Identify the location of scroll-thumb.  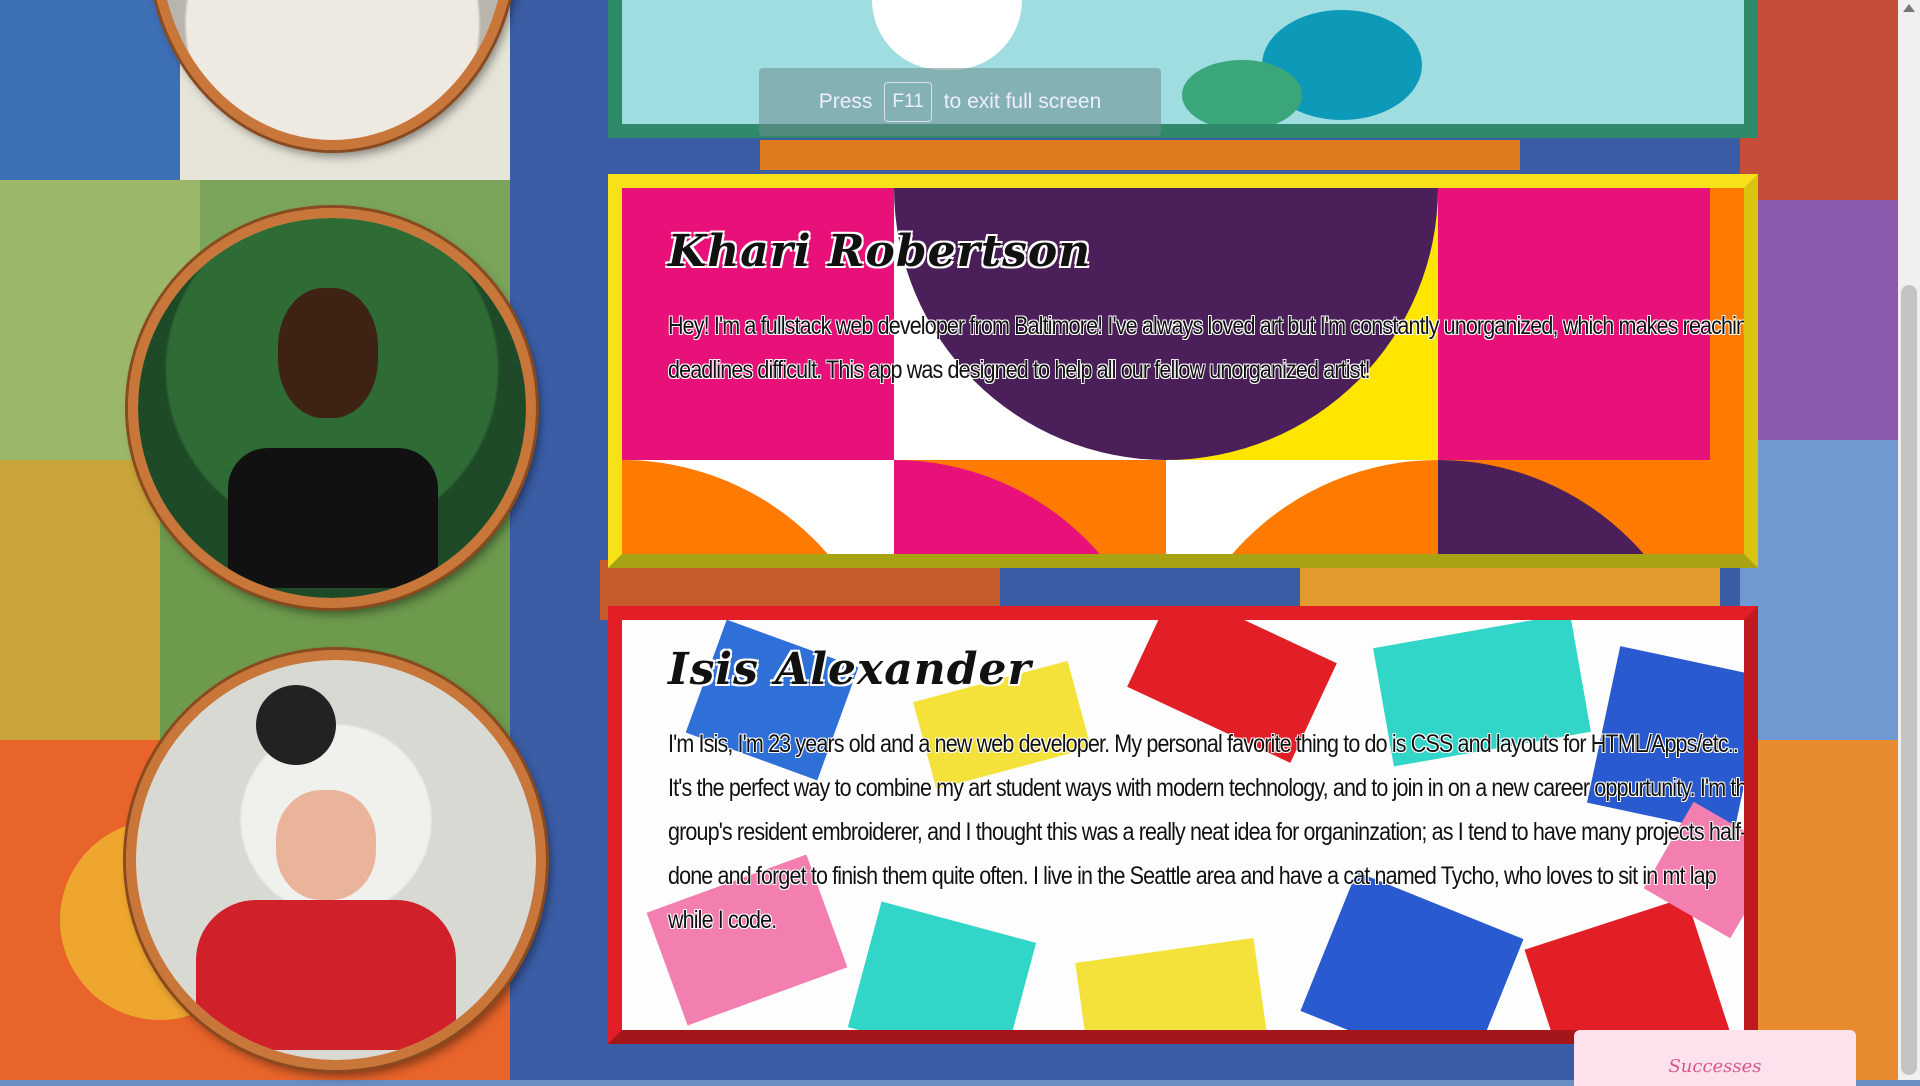
(1909, 680).